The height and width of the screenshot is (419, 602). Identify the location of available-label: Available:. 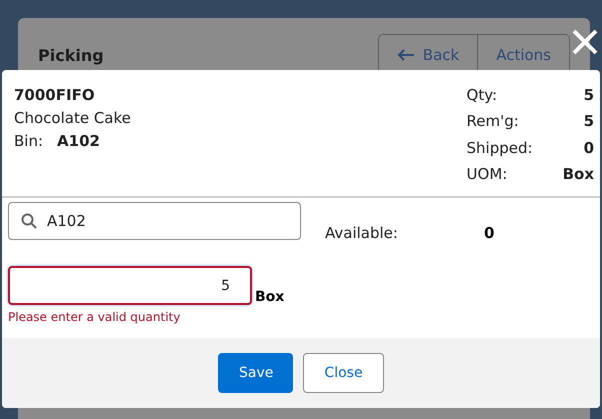
(361, 233).